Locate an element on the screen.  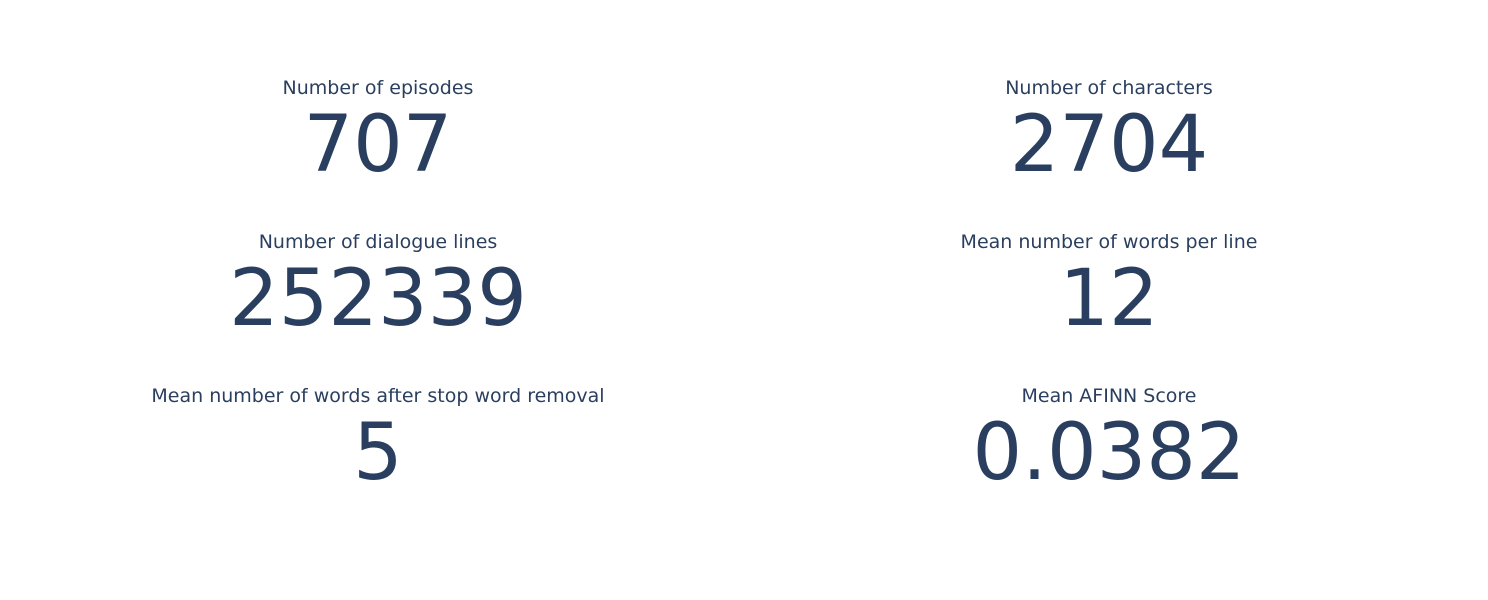
indicator-episodes: Number of episodes 707 is located at coordinates (378, 131).